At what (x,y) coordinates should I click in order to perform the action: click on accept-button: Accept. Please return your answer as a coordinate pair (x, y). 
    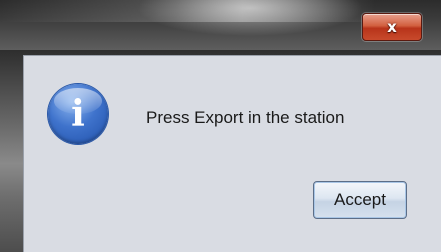
    Looking at the image, I should click on (360, 200).